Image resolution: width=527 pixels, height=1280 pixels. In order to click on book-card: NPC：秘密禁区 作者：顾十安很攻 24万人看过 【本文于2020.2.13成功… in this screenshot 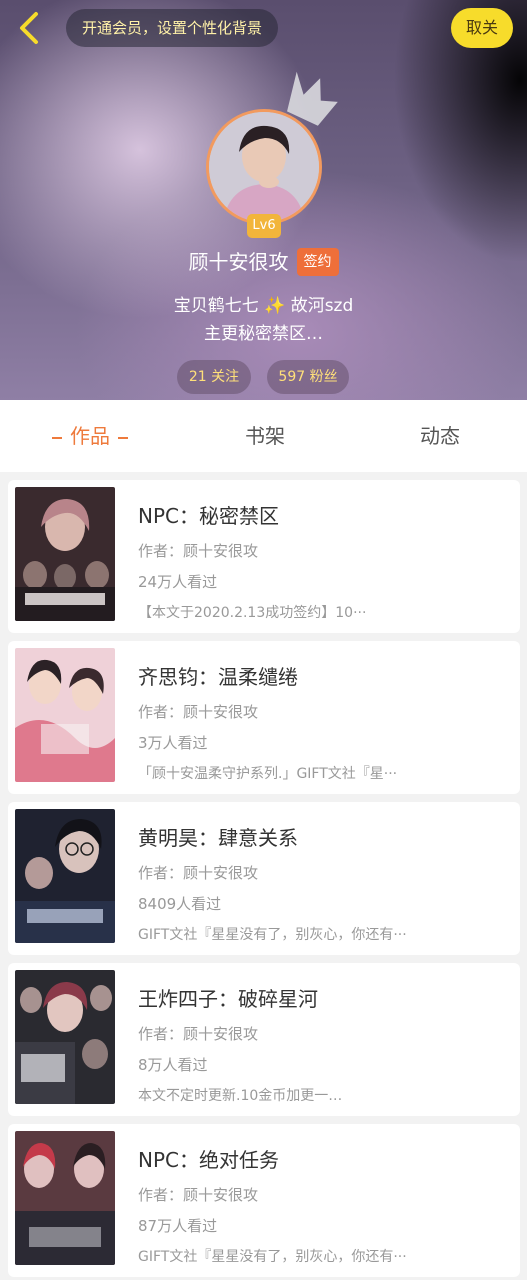, I will do `click(264, 556)`.